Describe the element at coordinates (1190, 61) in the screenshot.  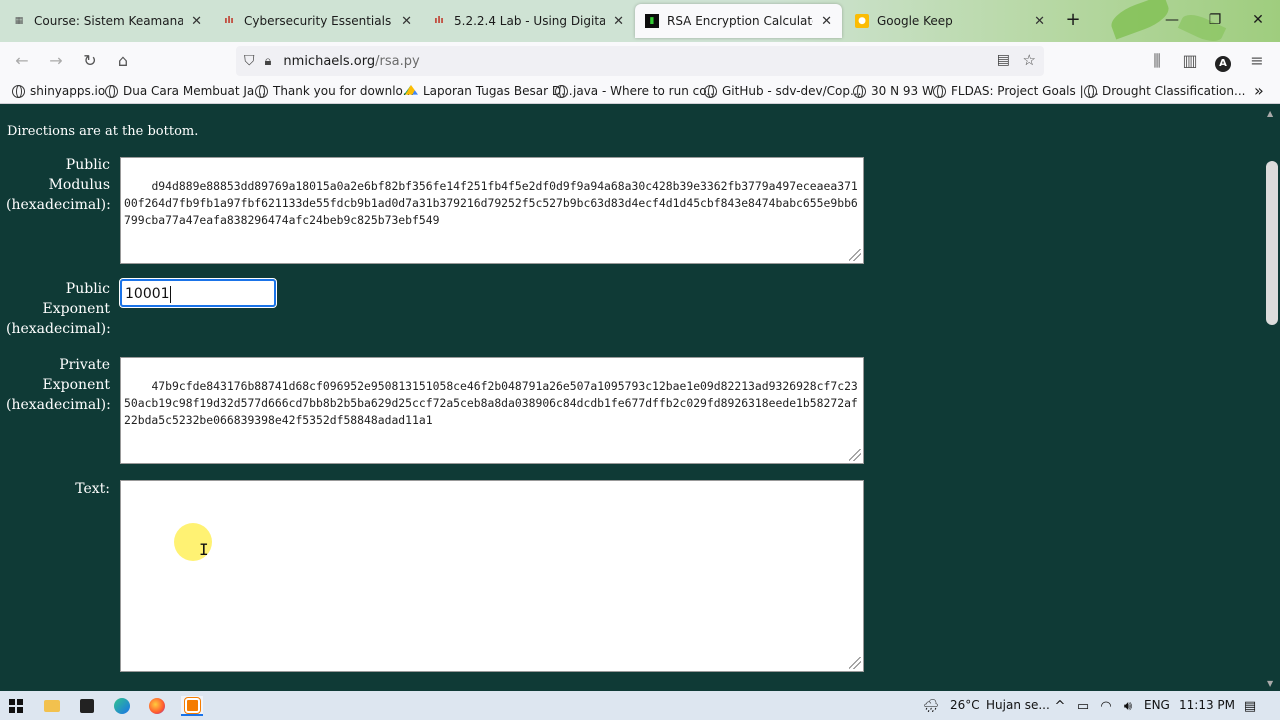
I see `sidebar-icon: ▥` at that location.